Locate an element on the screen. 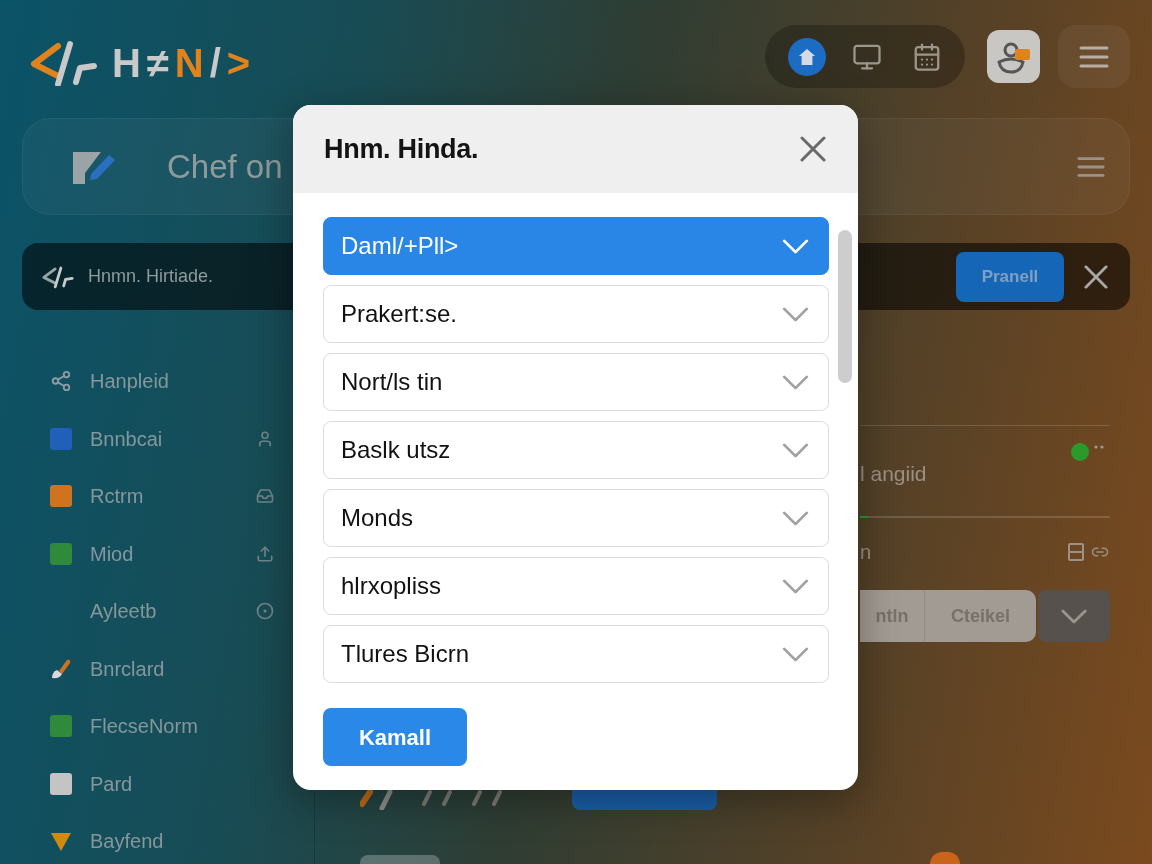 Image resolution: width=1152 pixels, height=864 pixels. option-row: Baslk utsz is located at coordinates (576, 450).